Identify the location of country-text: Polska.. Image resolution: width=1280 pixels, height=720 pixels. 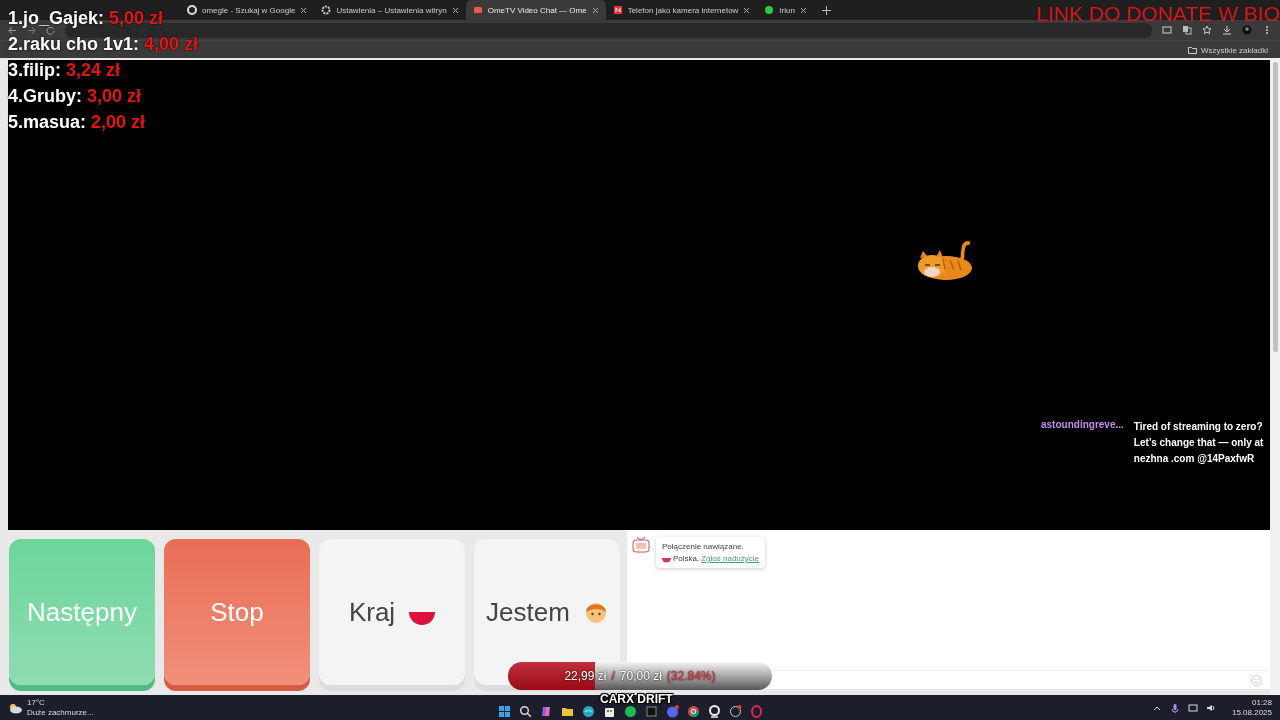
(686, 558).